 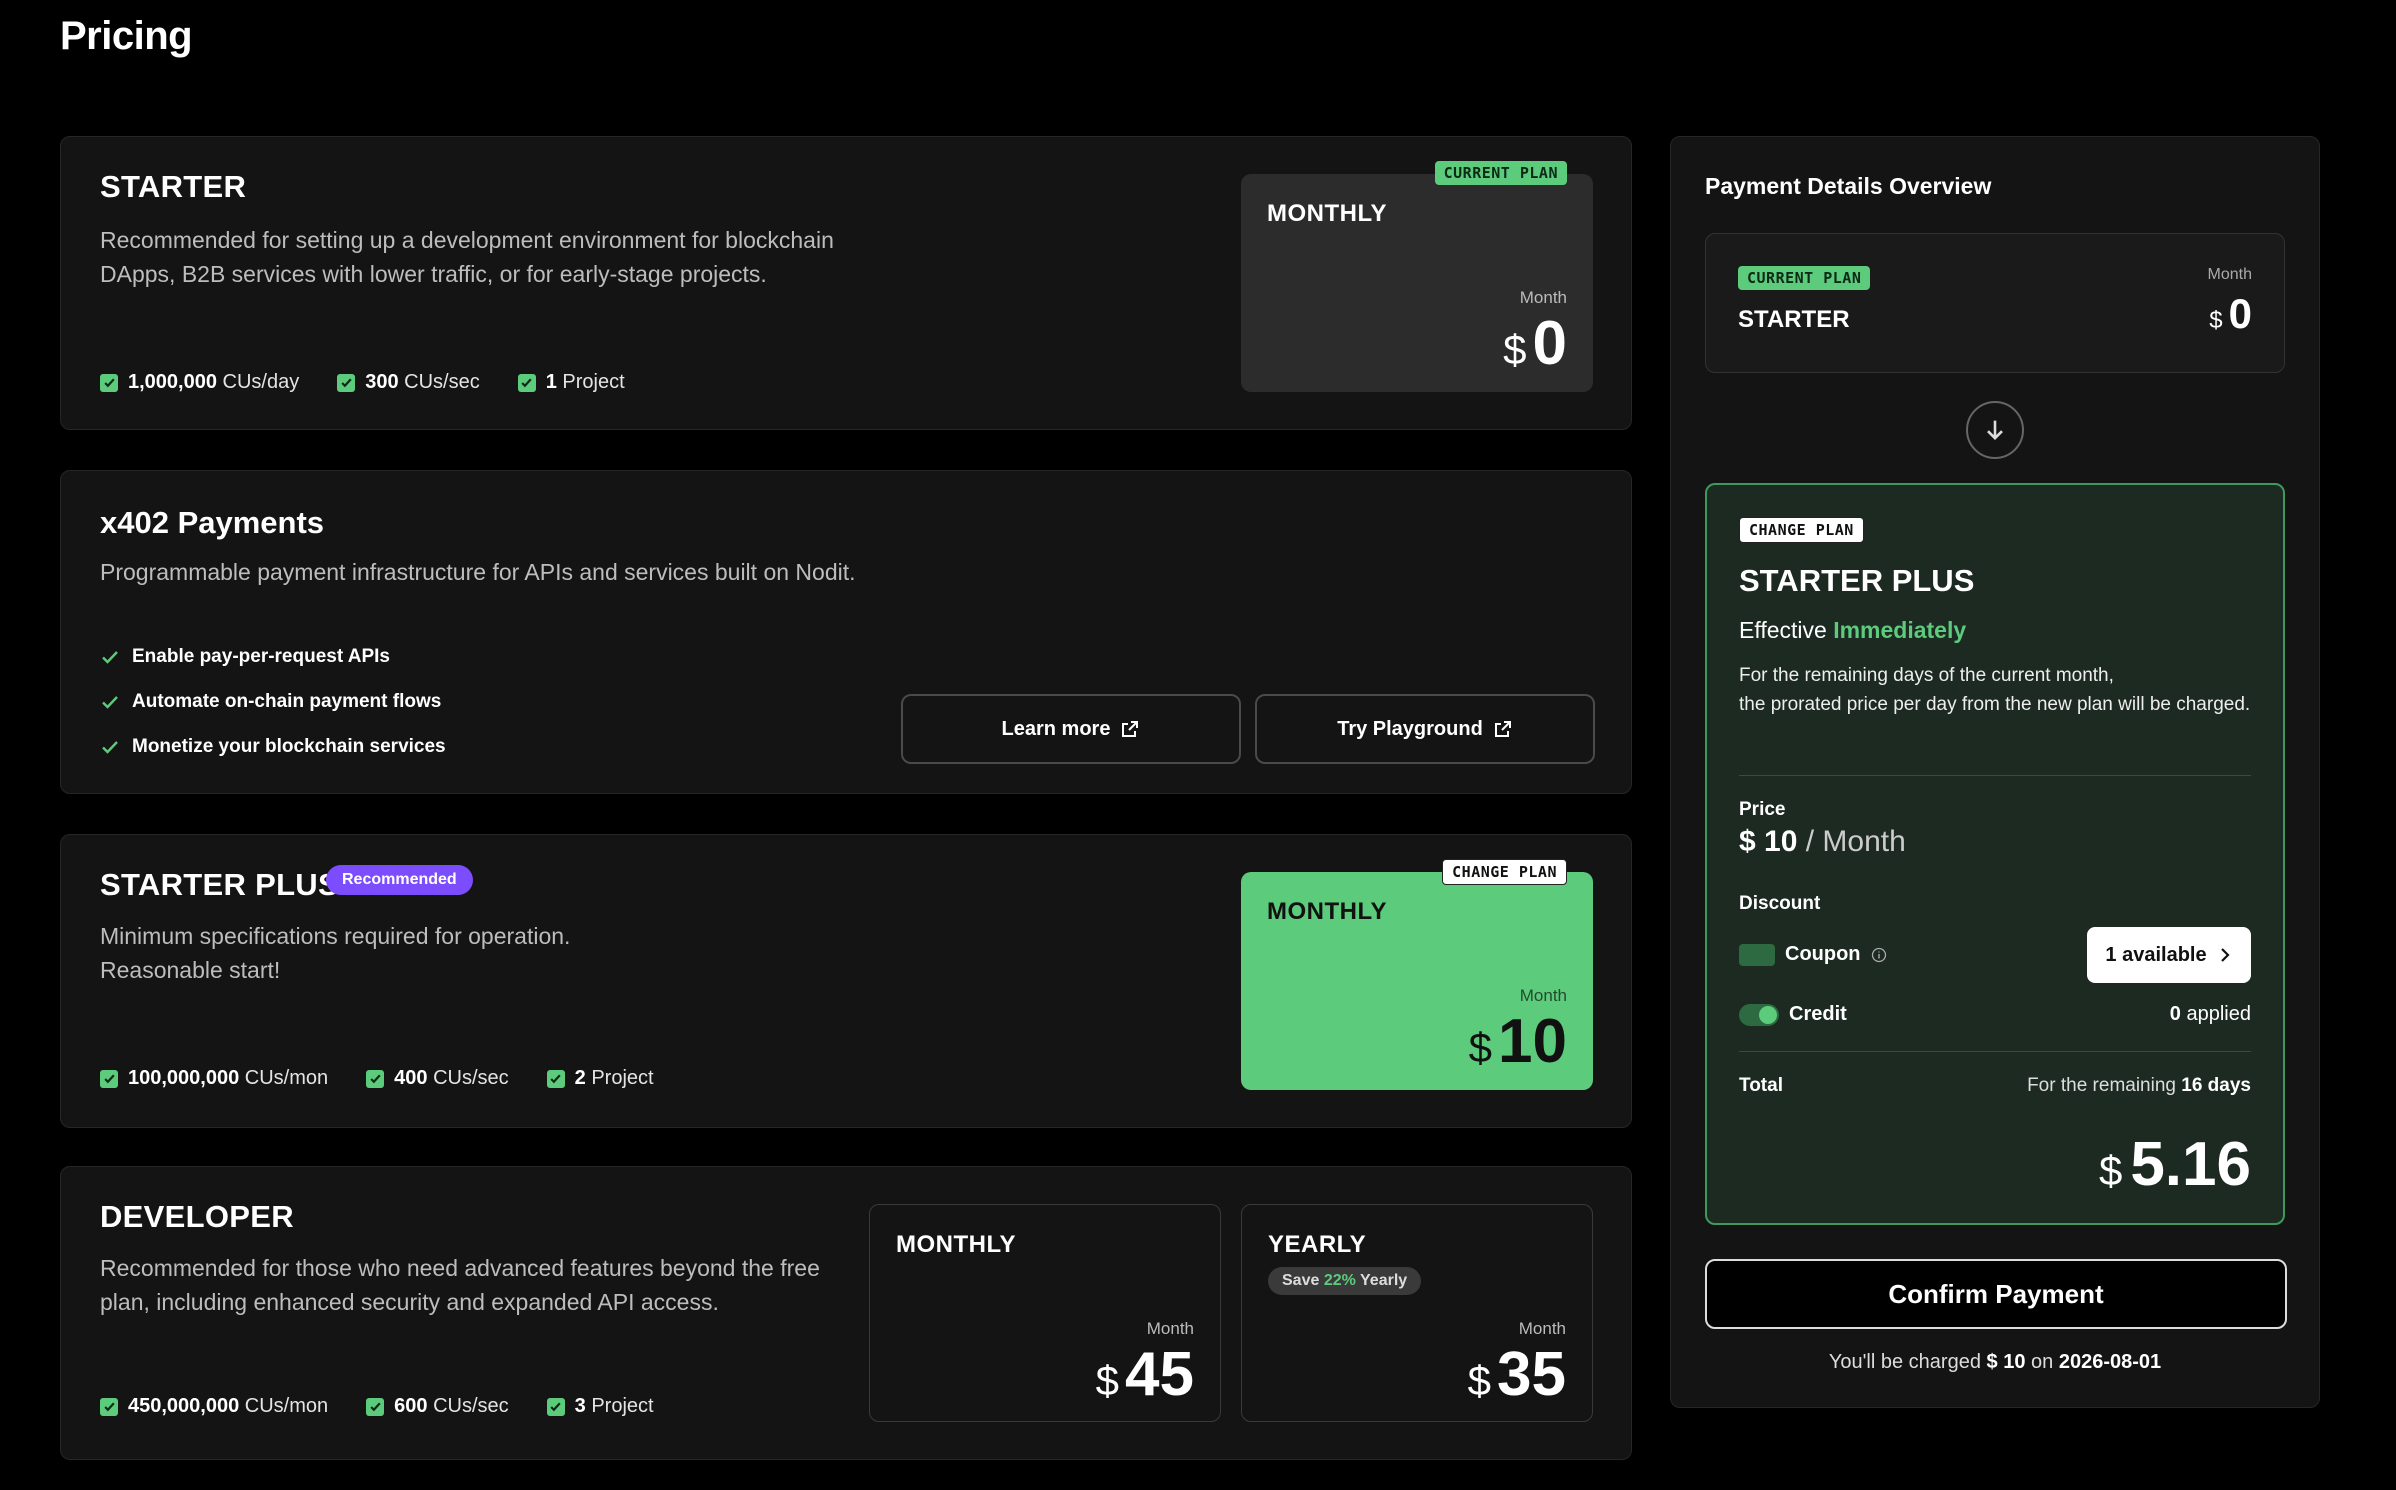 What do you see at coordinates (1071, 729) in the screenshot?
I see `learn-more-button: Learn more` at bounding box center [1071, 729].